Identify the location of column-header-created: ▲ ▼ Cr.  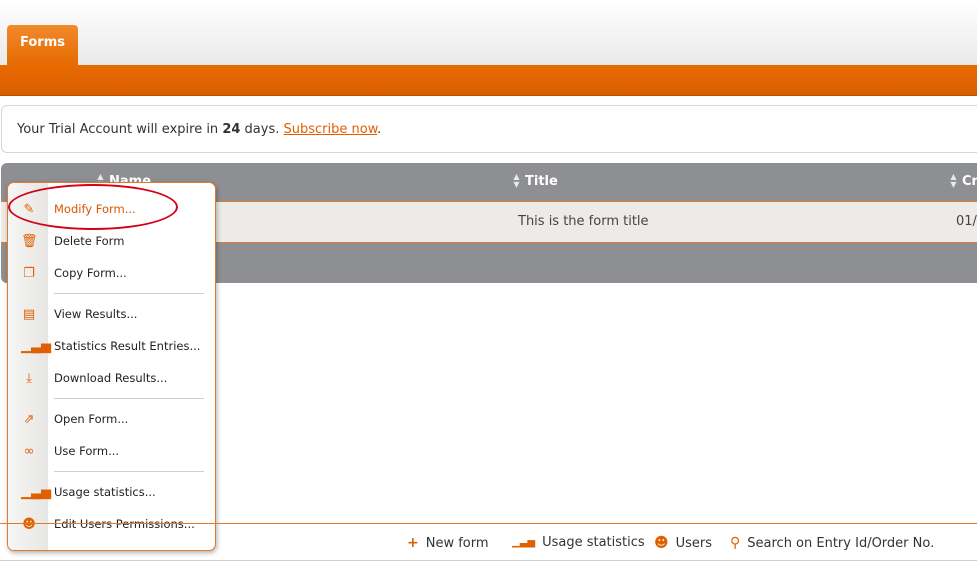
(963, 181).